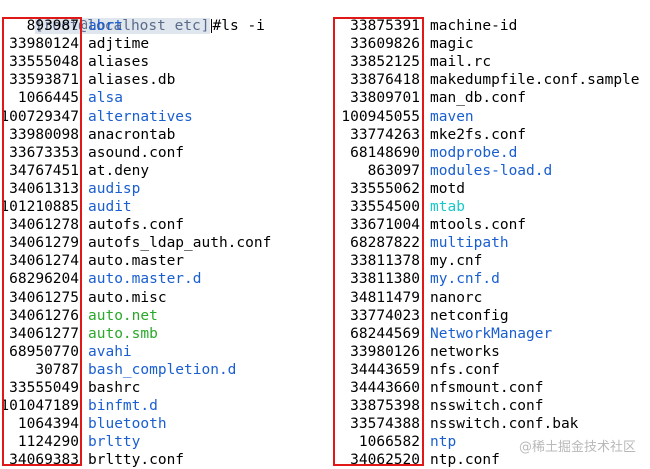 This screenshot has width=650, height=469. What do you see at coordinates (325, 153) in the screenshot?
I see `list-item: 68148690 modprobe.d` at bounding box center [325, 153].